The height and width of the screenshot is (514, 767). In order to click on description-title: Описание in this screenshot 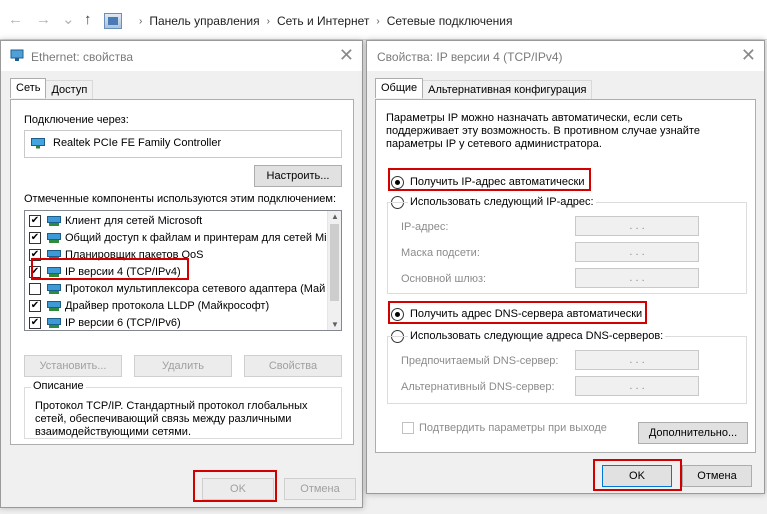, I will do `click(58, 386)`.